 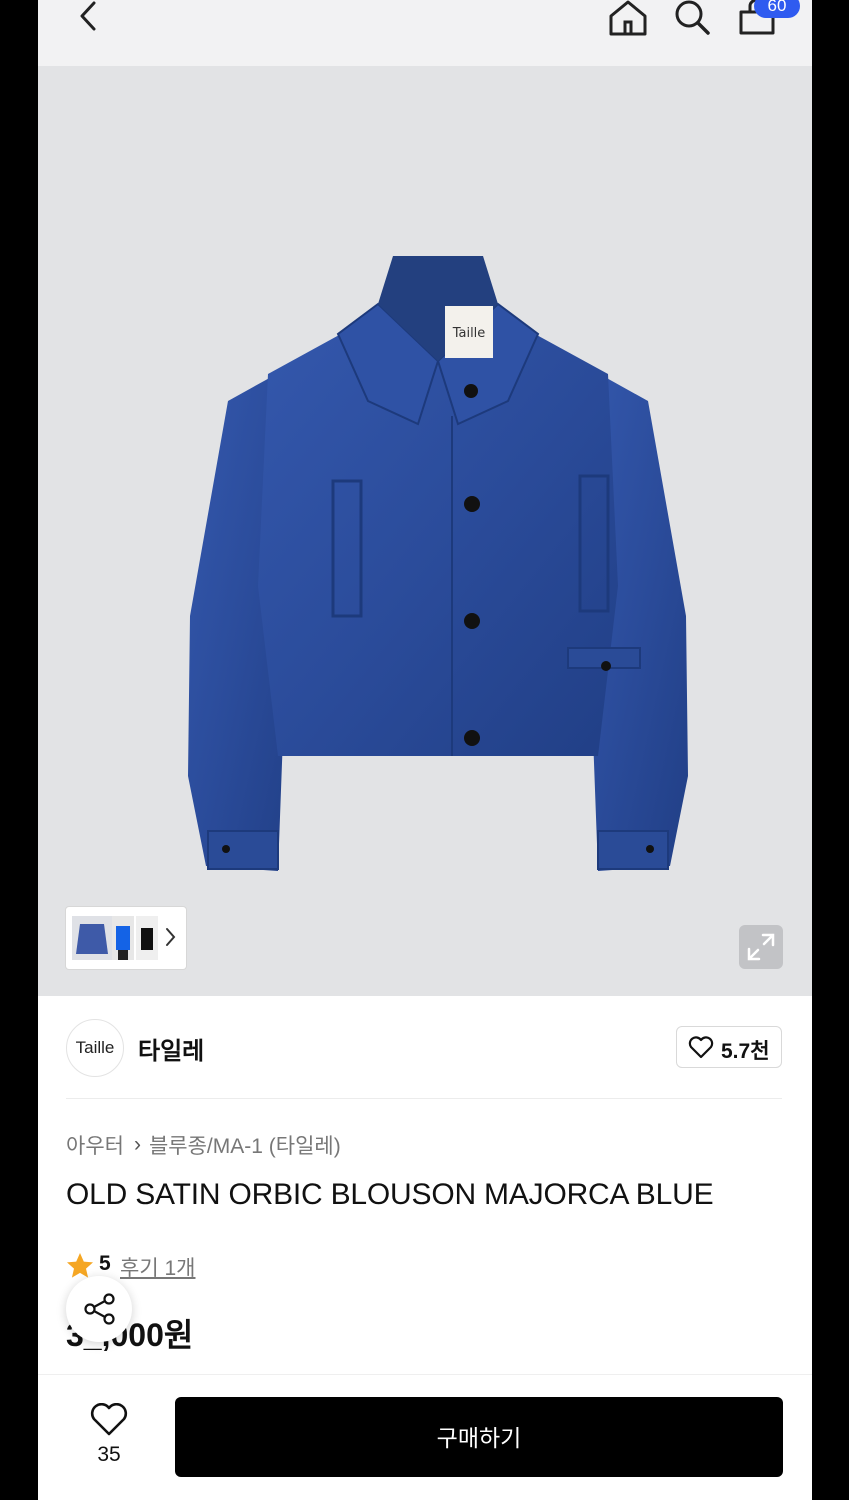 What do you see at coordinates (171, 937) in the screenshot?
I see `chevron-right-icon` at bounding box center [171, 937].